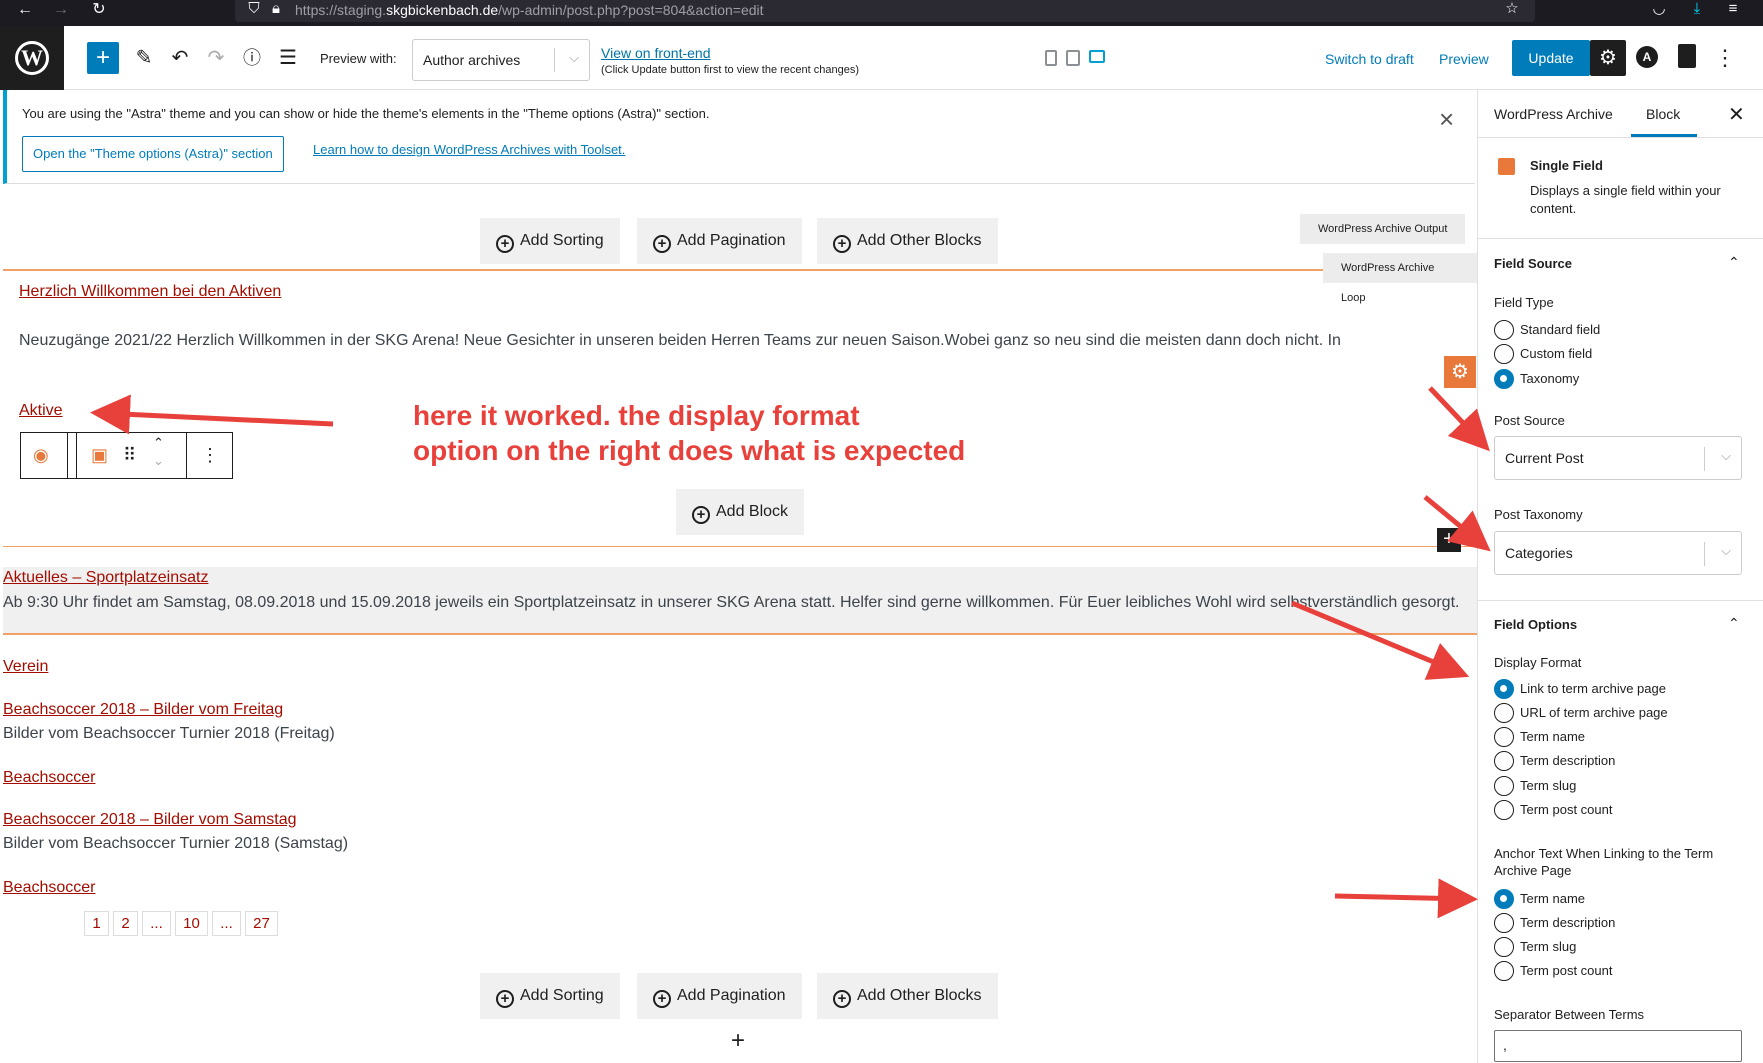  I want to click on add-block-button: +, so click(103, 58).